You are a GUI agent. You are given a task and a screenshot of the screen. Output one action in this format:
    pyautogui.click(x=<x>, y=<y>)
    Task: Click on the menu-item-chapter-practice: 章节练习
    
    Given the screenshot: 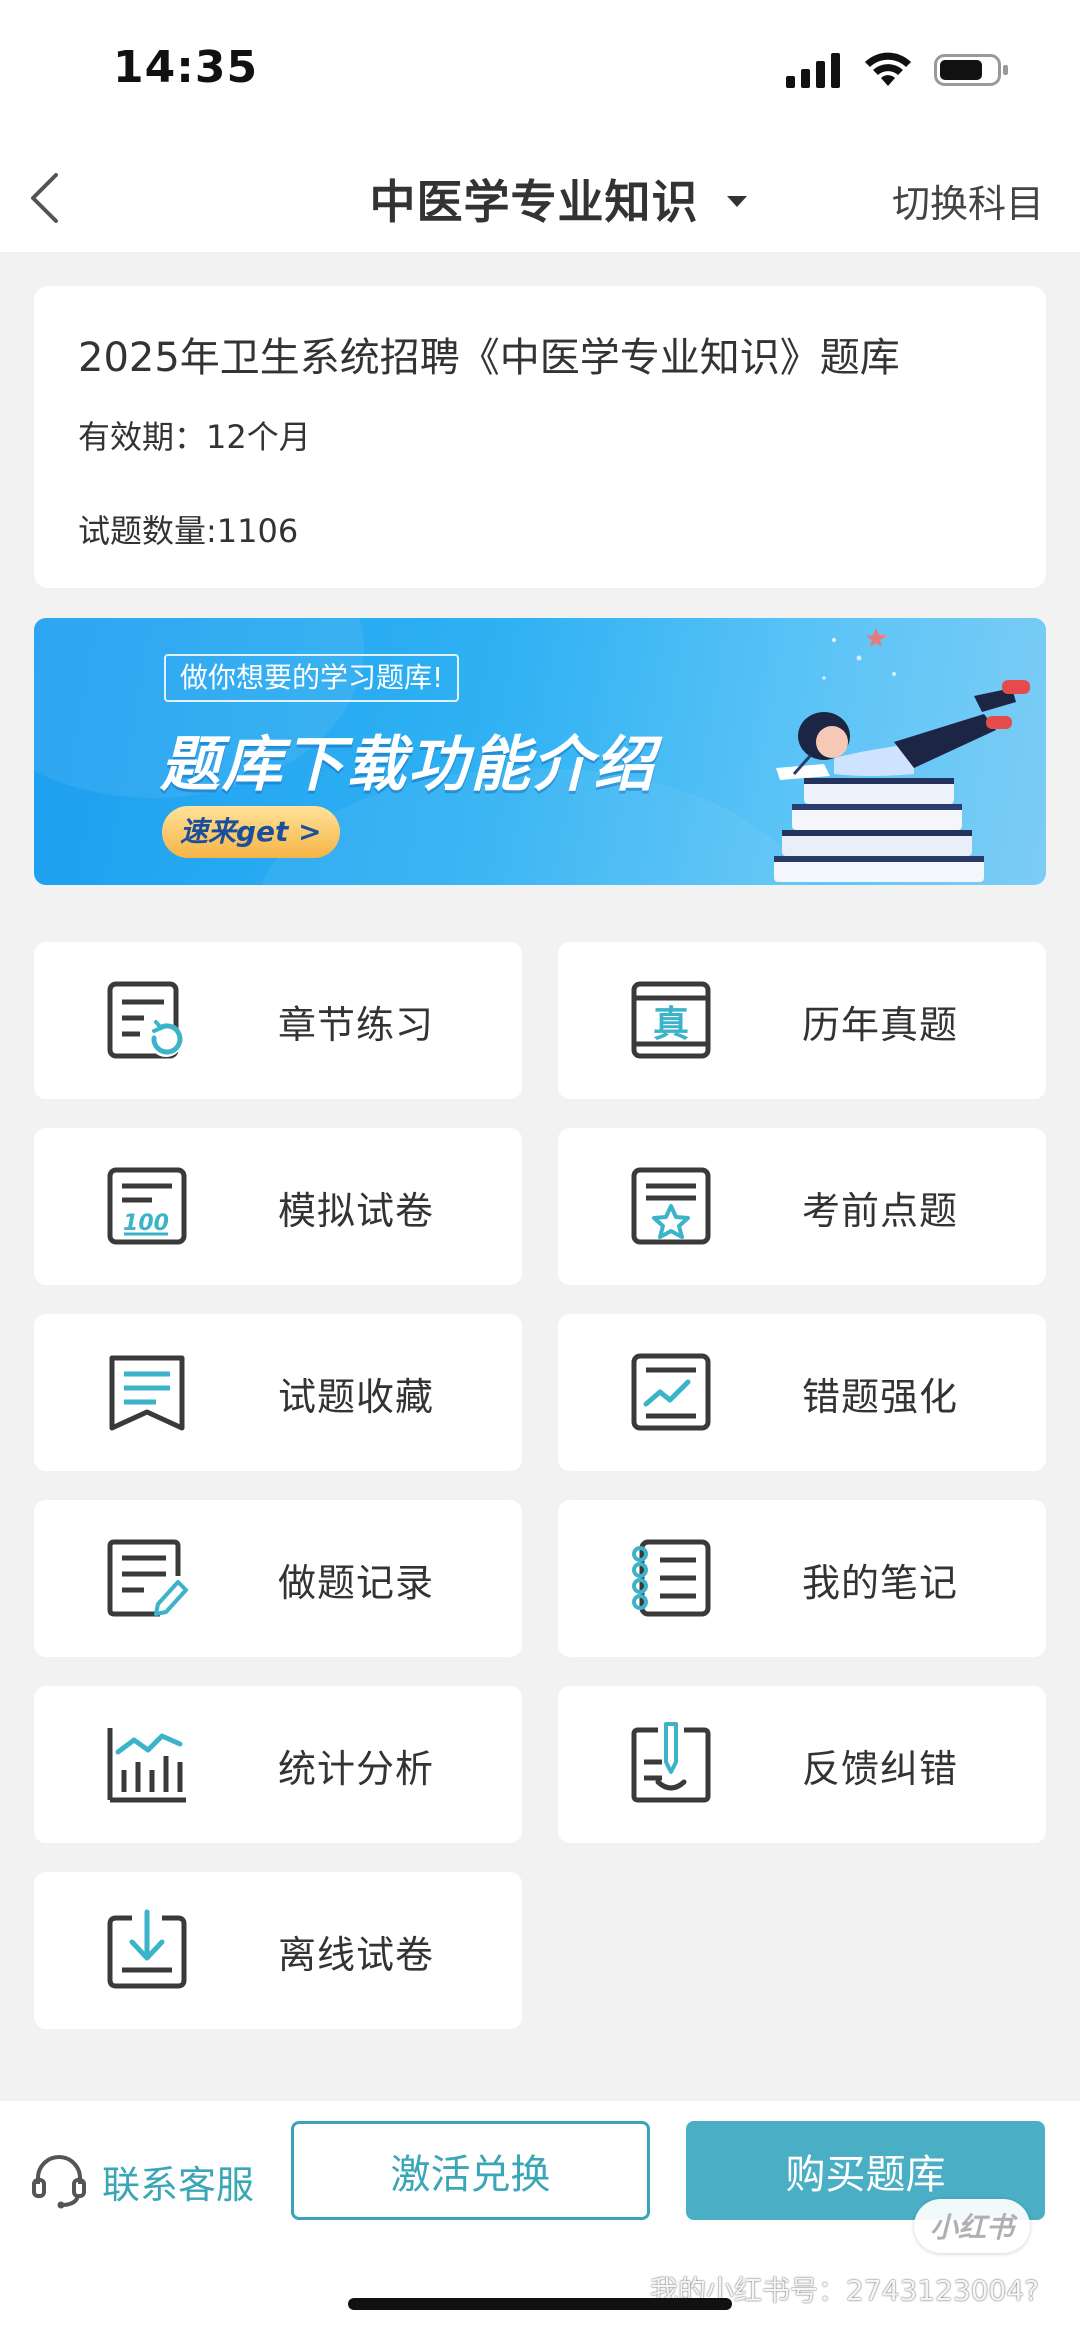 What is the action you would take?
    pyautogui.click(x=278, y=1020)
    